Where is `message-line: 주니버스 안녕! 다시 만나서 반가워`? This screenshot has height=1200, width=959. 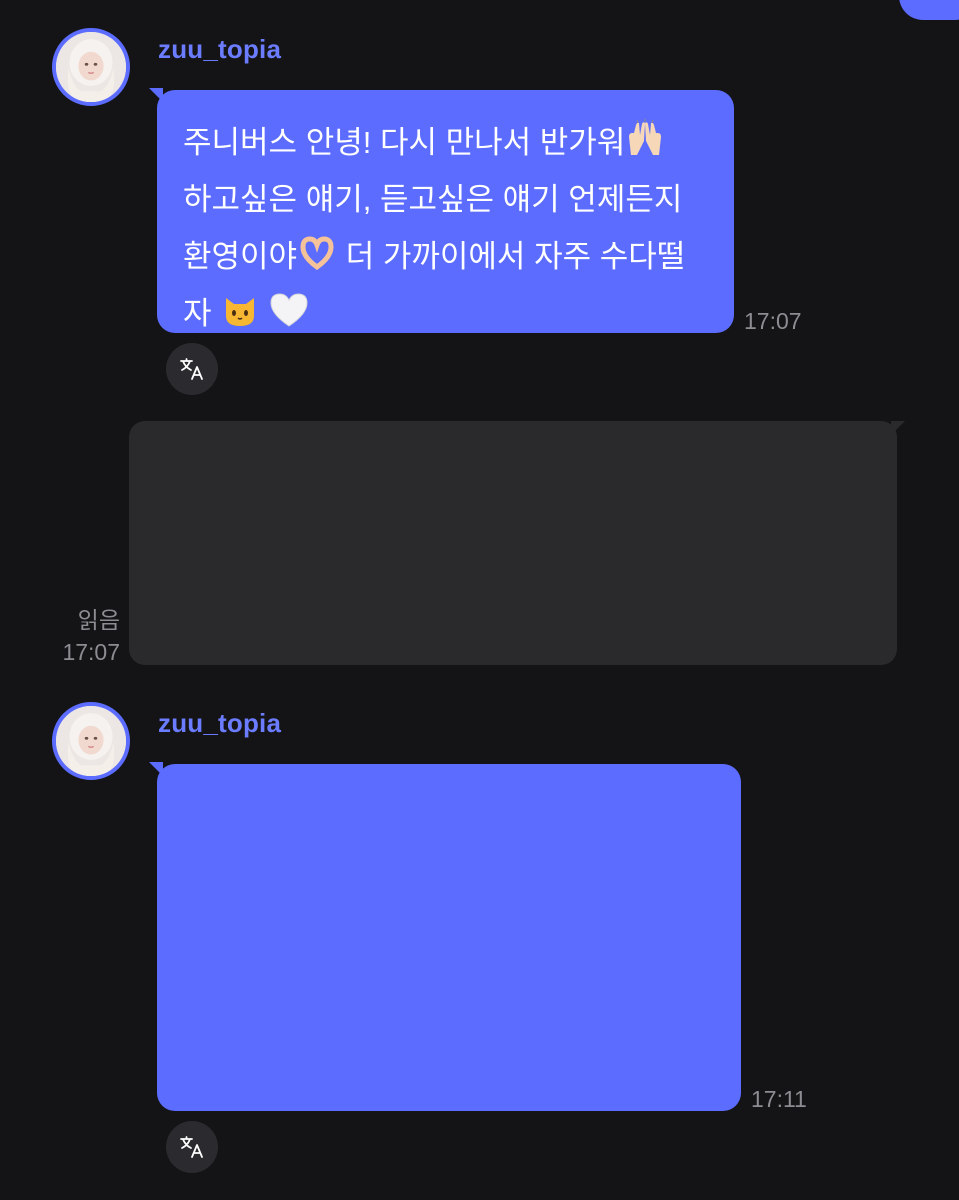
message-line: 주니버스 안녕! 다시 만나서 반가워 is located at coordinates (404, 142).